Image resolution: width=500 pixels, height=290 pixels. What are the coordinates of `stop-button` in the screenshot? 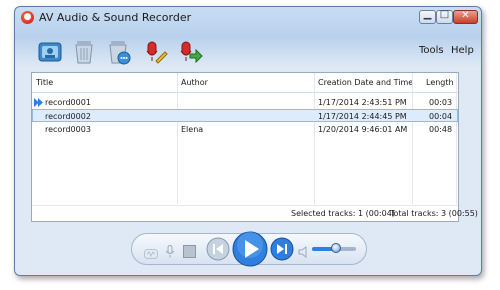 It's located at (189, 252).